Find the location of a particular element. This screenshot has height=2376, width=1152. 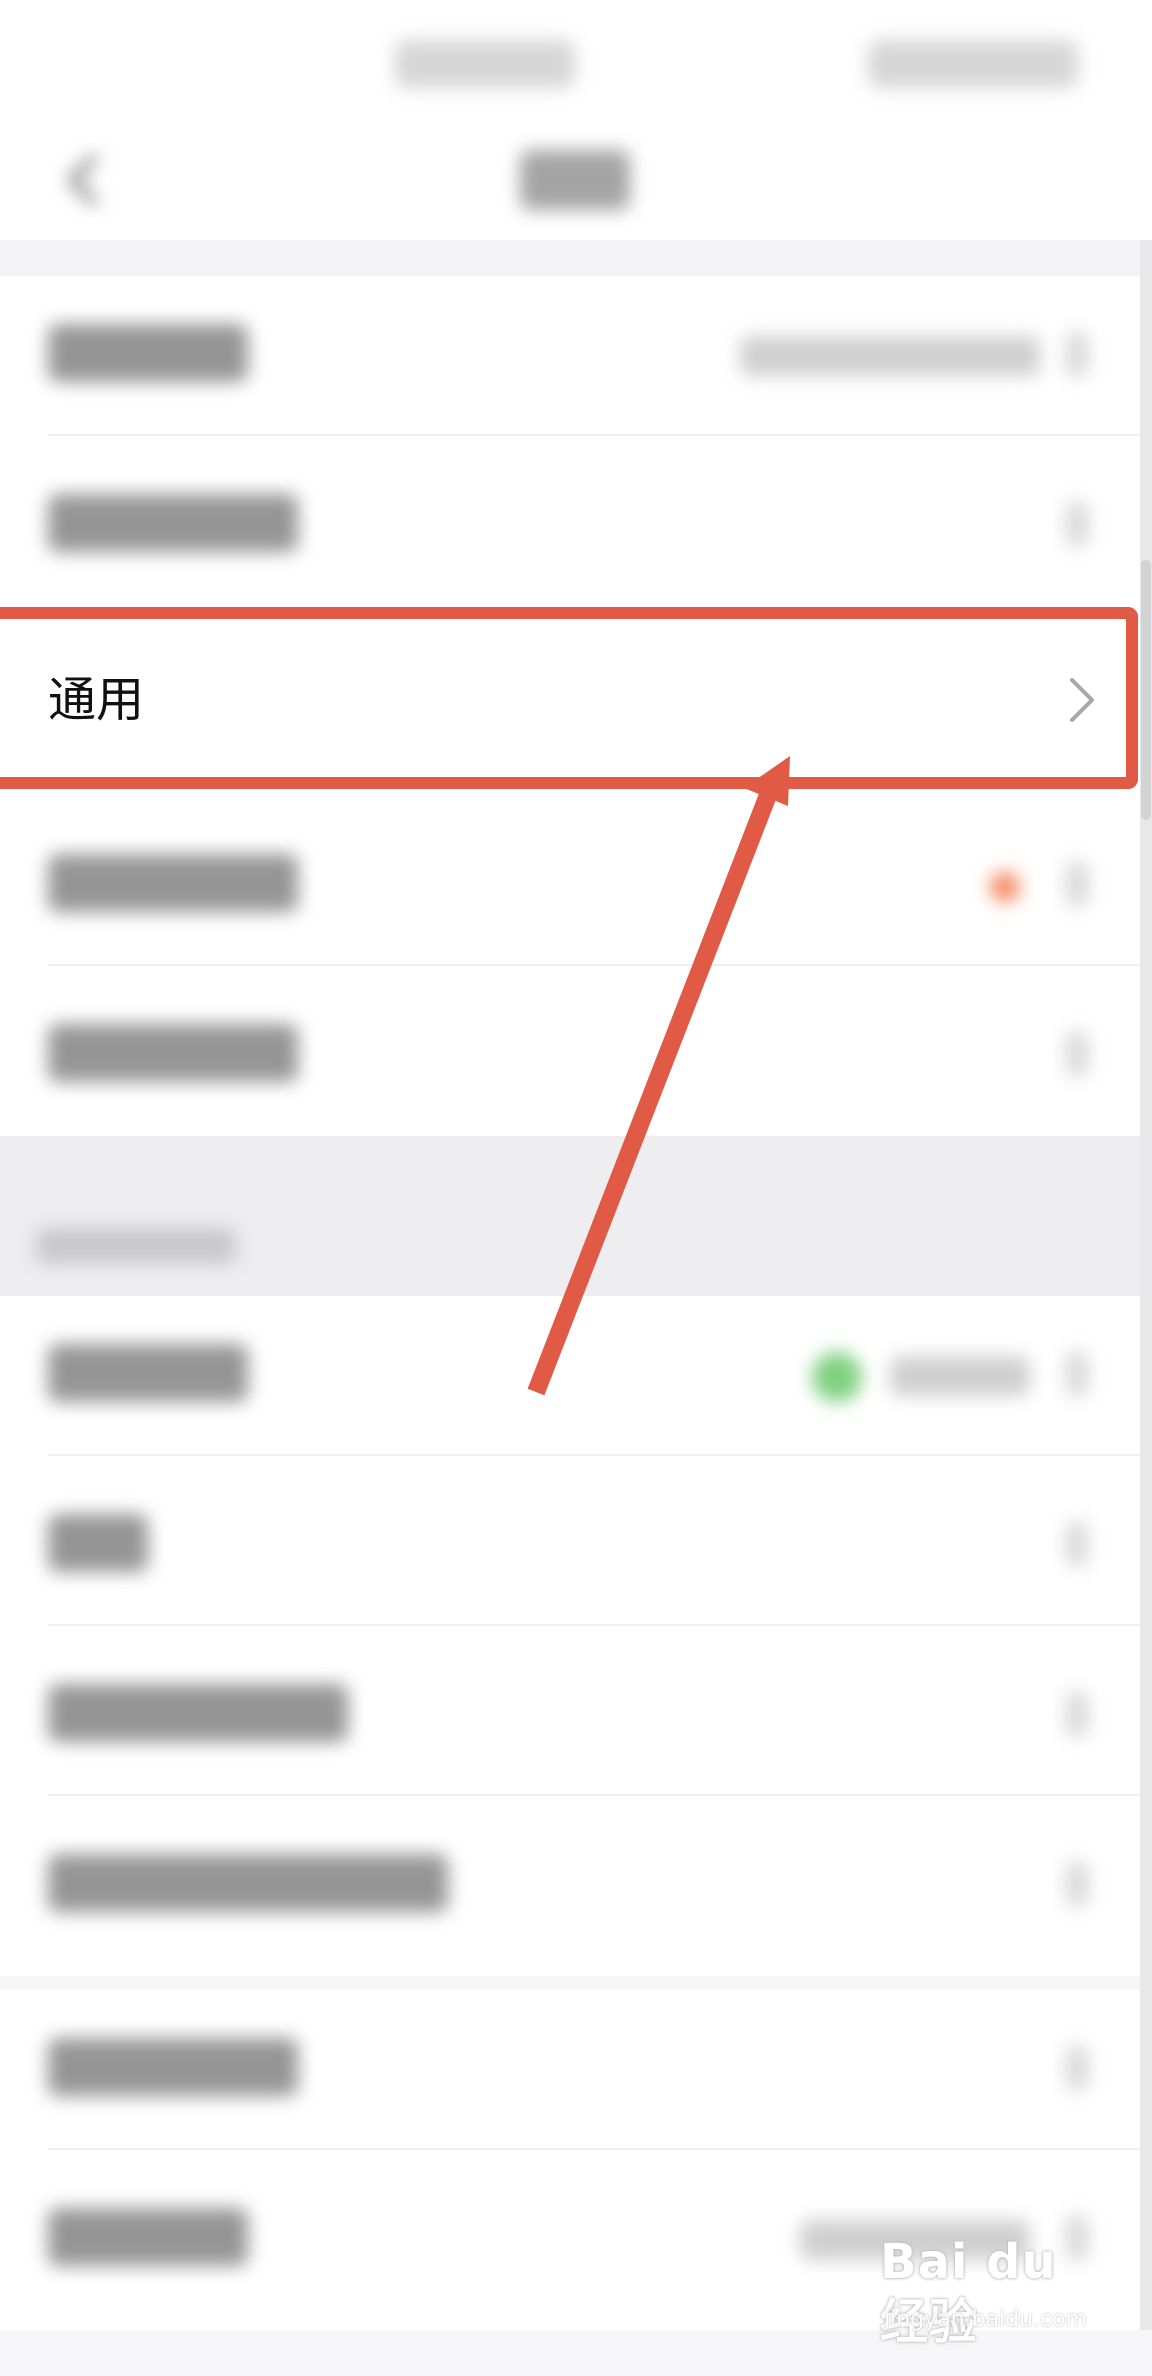

status-indicators is located at coordinates (973, 64).